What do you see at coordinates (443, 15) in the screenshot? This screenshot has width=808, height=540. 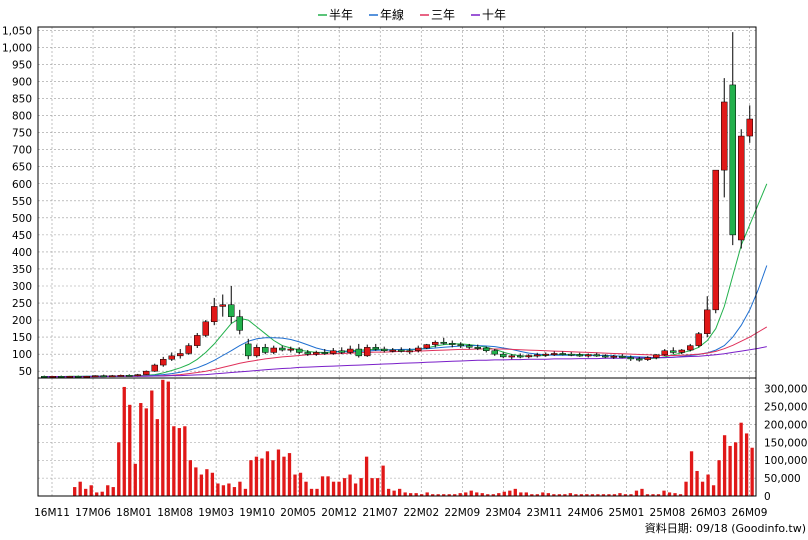 I see `legend-label-2: 三年` at bounding box center [443, 15].